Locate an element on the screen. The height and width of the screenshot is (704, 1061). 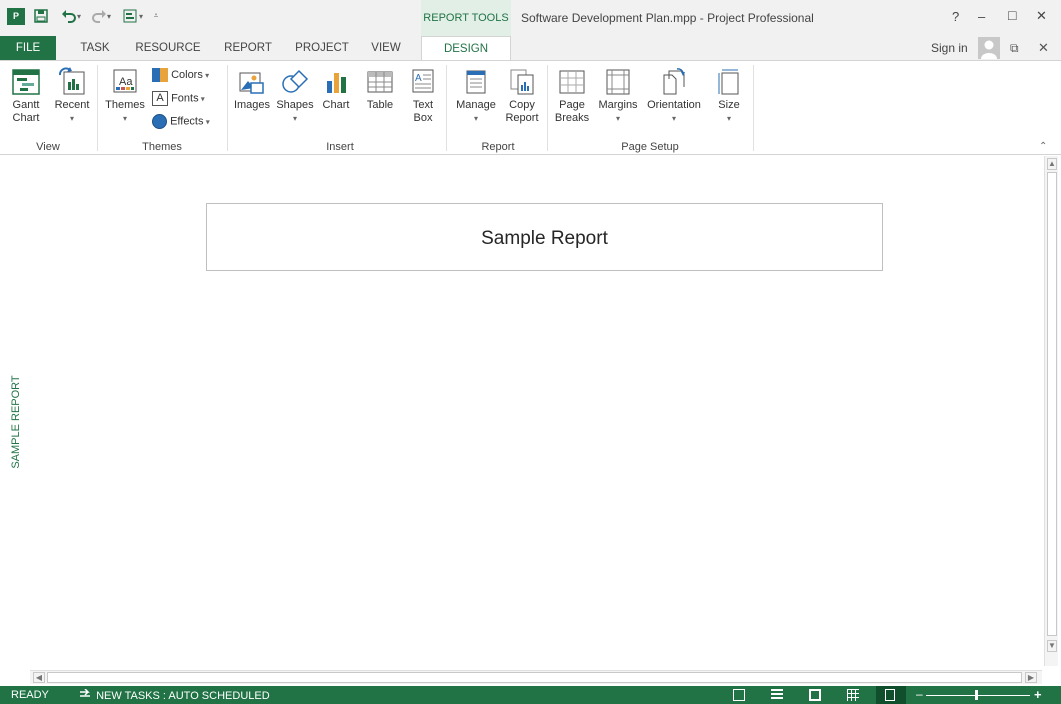
margins-label: Margins is located at coordinates (618, 105).